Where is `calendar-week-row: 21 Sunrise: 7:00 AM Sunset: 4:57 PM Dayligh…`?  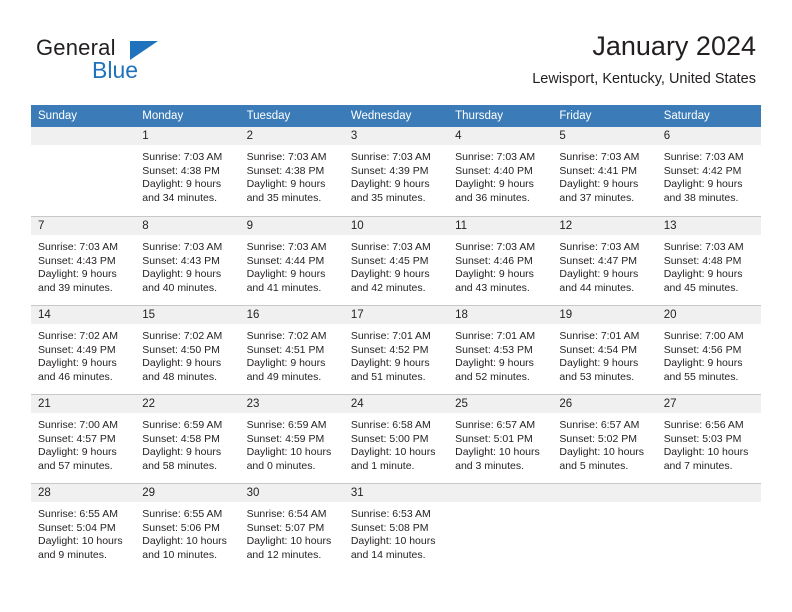 calendar-week-row: 21 Sunrise: 7:00 AM Sunset: 4:57 PM Dayligh… is located at coordinates (396, 438).